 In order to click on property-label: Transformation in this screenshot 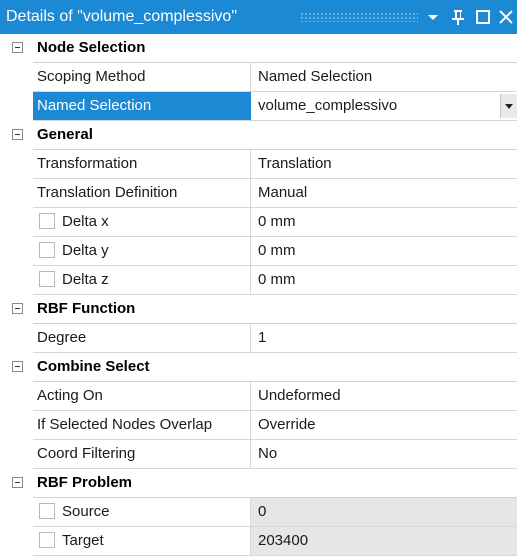, I will do `click(142, 164)`.